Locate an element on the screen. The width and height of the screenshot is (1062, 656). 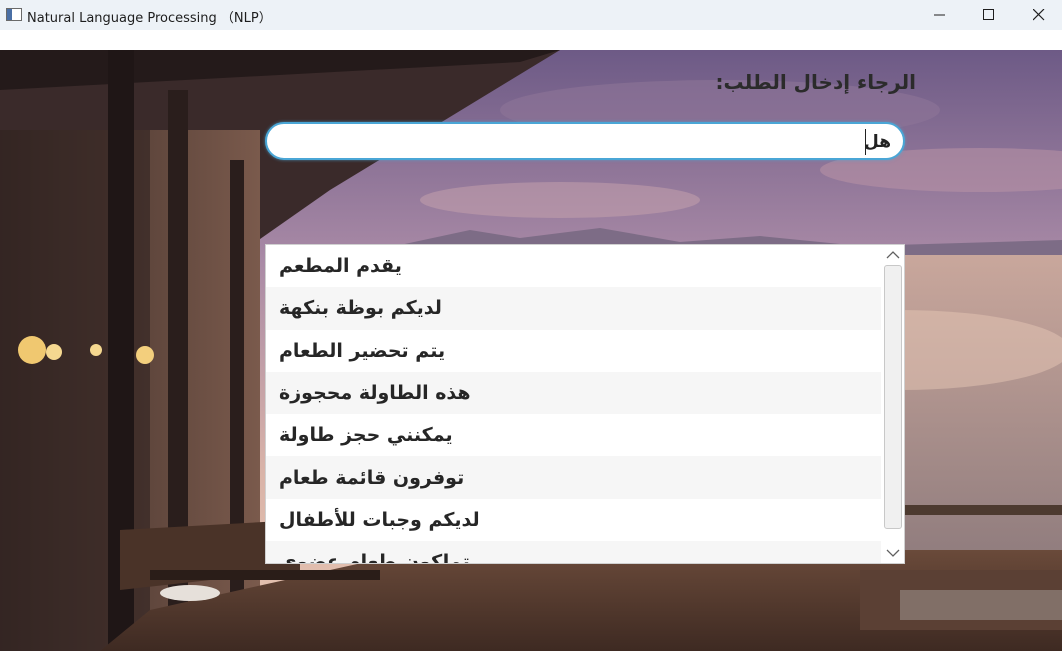
suggestion-item: يمكنني حجز طاولة is located at coordinates (573, 435).